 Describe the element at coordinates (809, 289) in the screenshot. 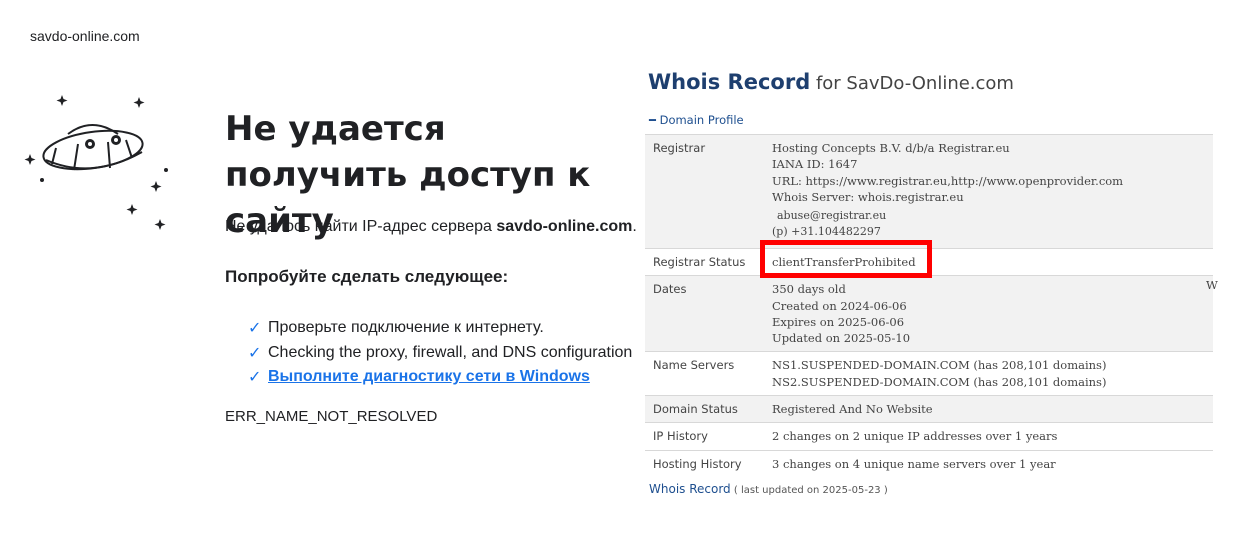

I see `value-line: 350 days old` at that location.